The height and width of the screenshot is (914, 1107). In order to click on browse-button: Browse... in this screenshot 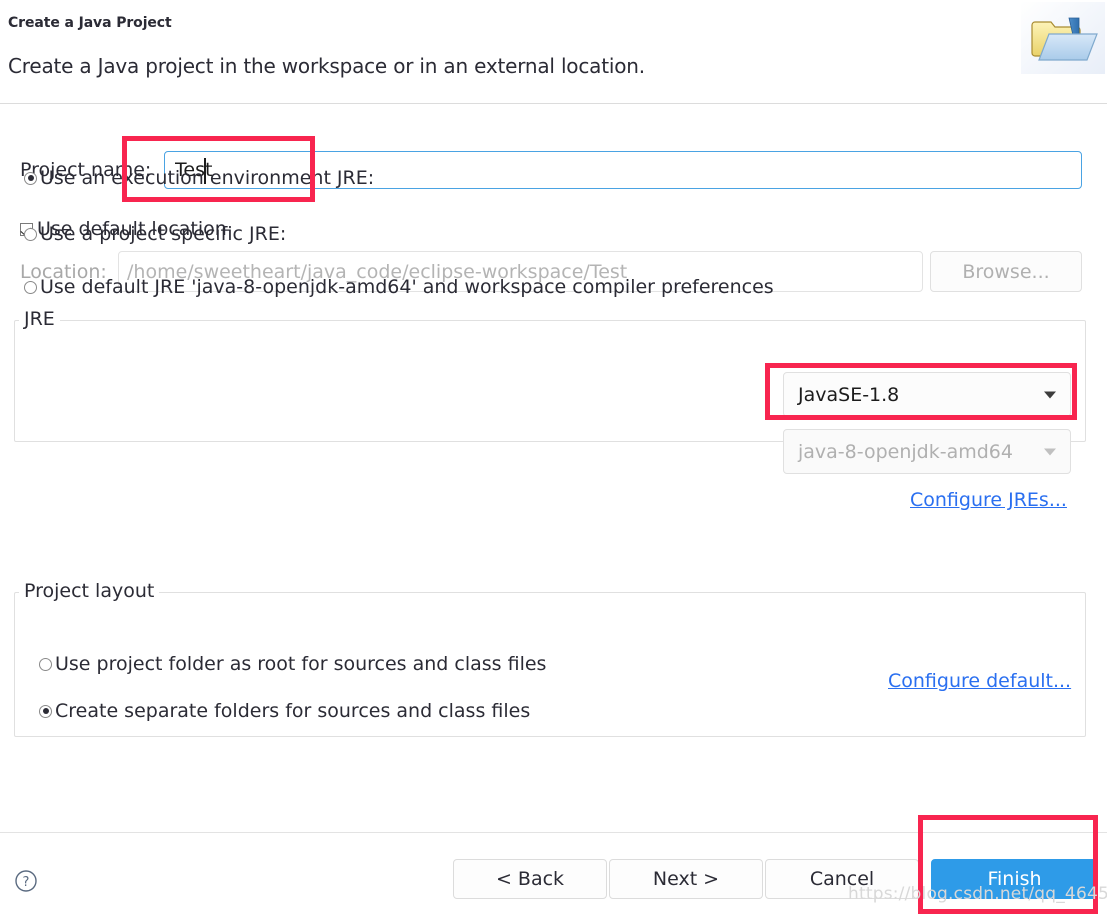, I will do `click(1006, 271)`.